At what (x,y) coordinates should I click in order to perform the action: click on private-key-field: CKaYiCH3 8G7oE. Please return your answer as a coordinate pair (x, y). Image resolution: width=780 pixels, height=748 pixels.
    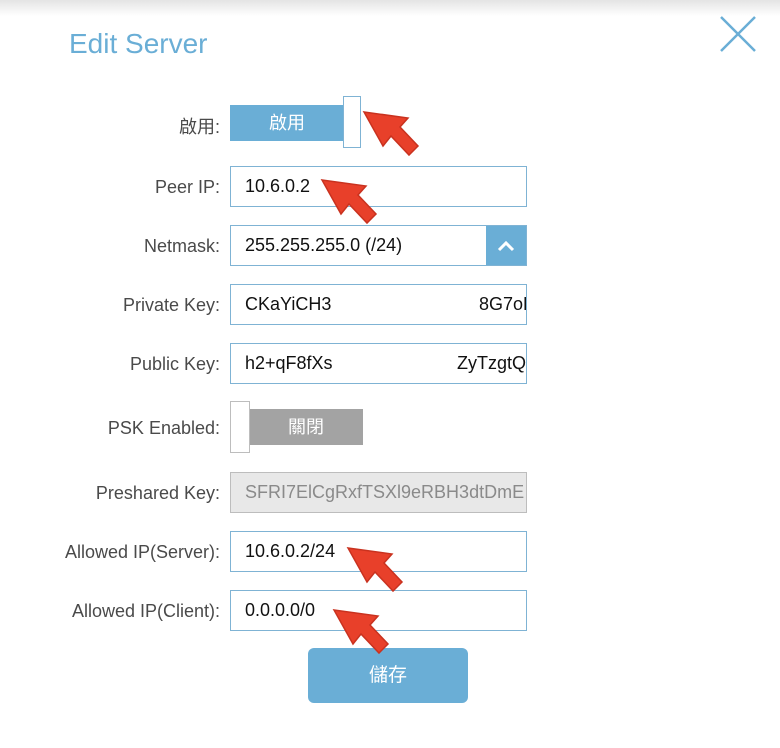
    Looking at the image, I should click on (378, 304).